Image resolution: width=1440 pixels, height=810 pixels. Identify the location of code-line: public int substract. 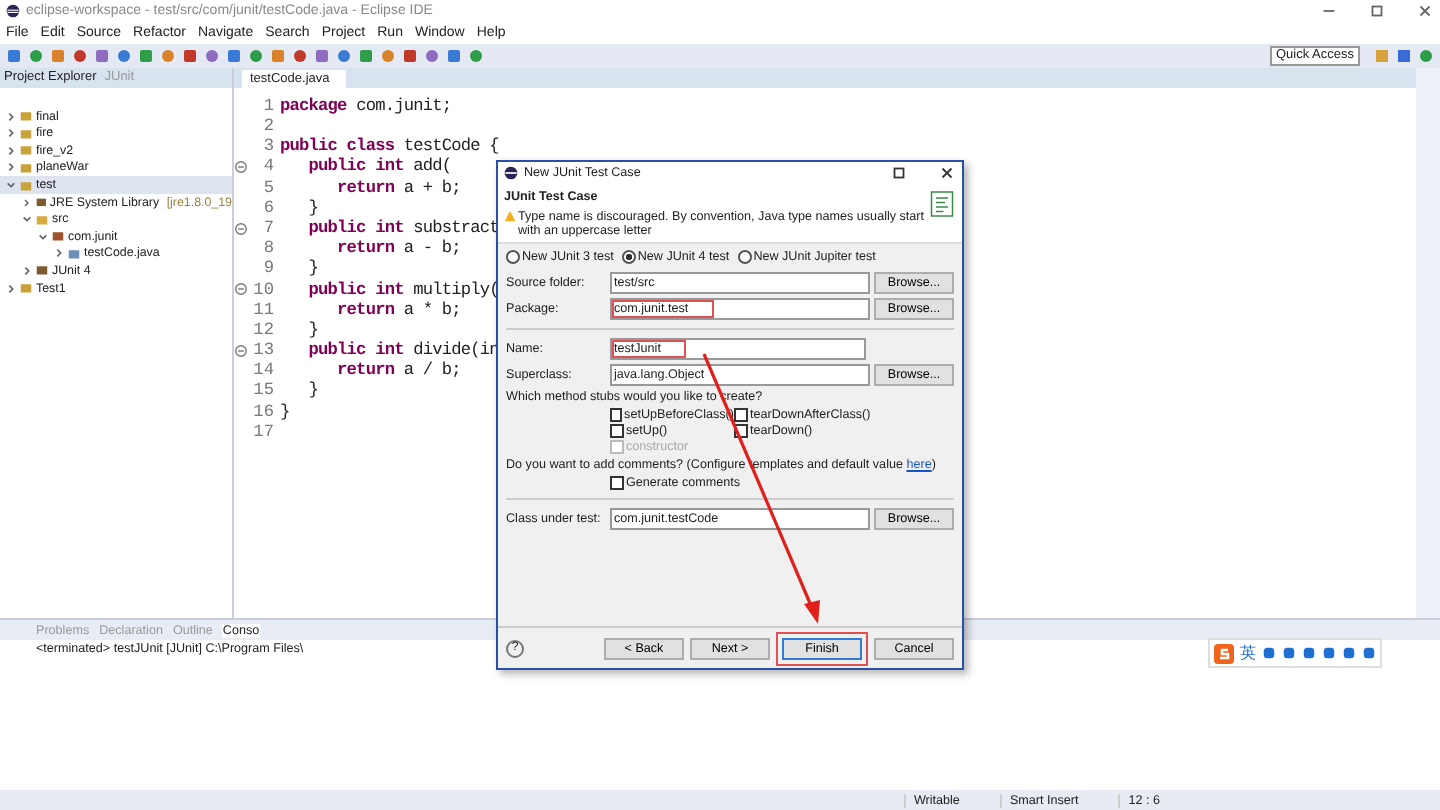
(402, 228).